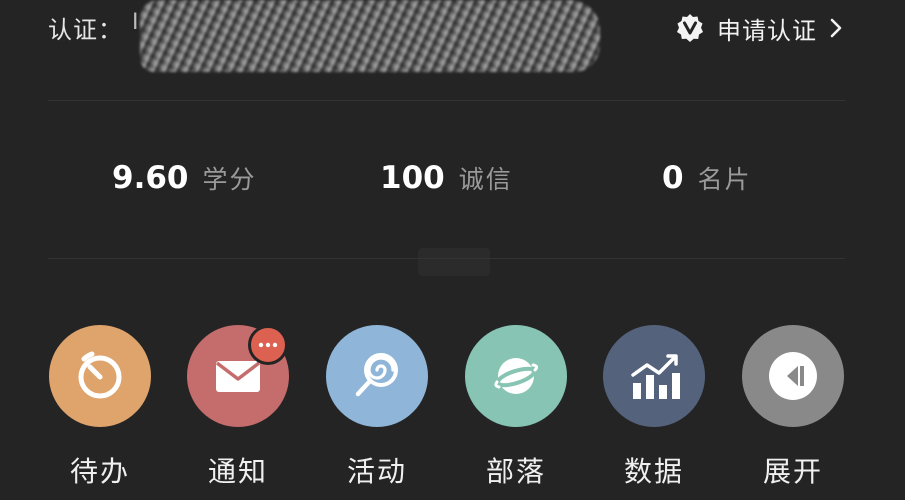 The width and height of the screenshot is (905, 500). I want to click on app-todo-circle, so click(100, 376).